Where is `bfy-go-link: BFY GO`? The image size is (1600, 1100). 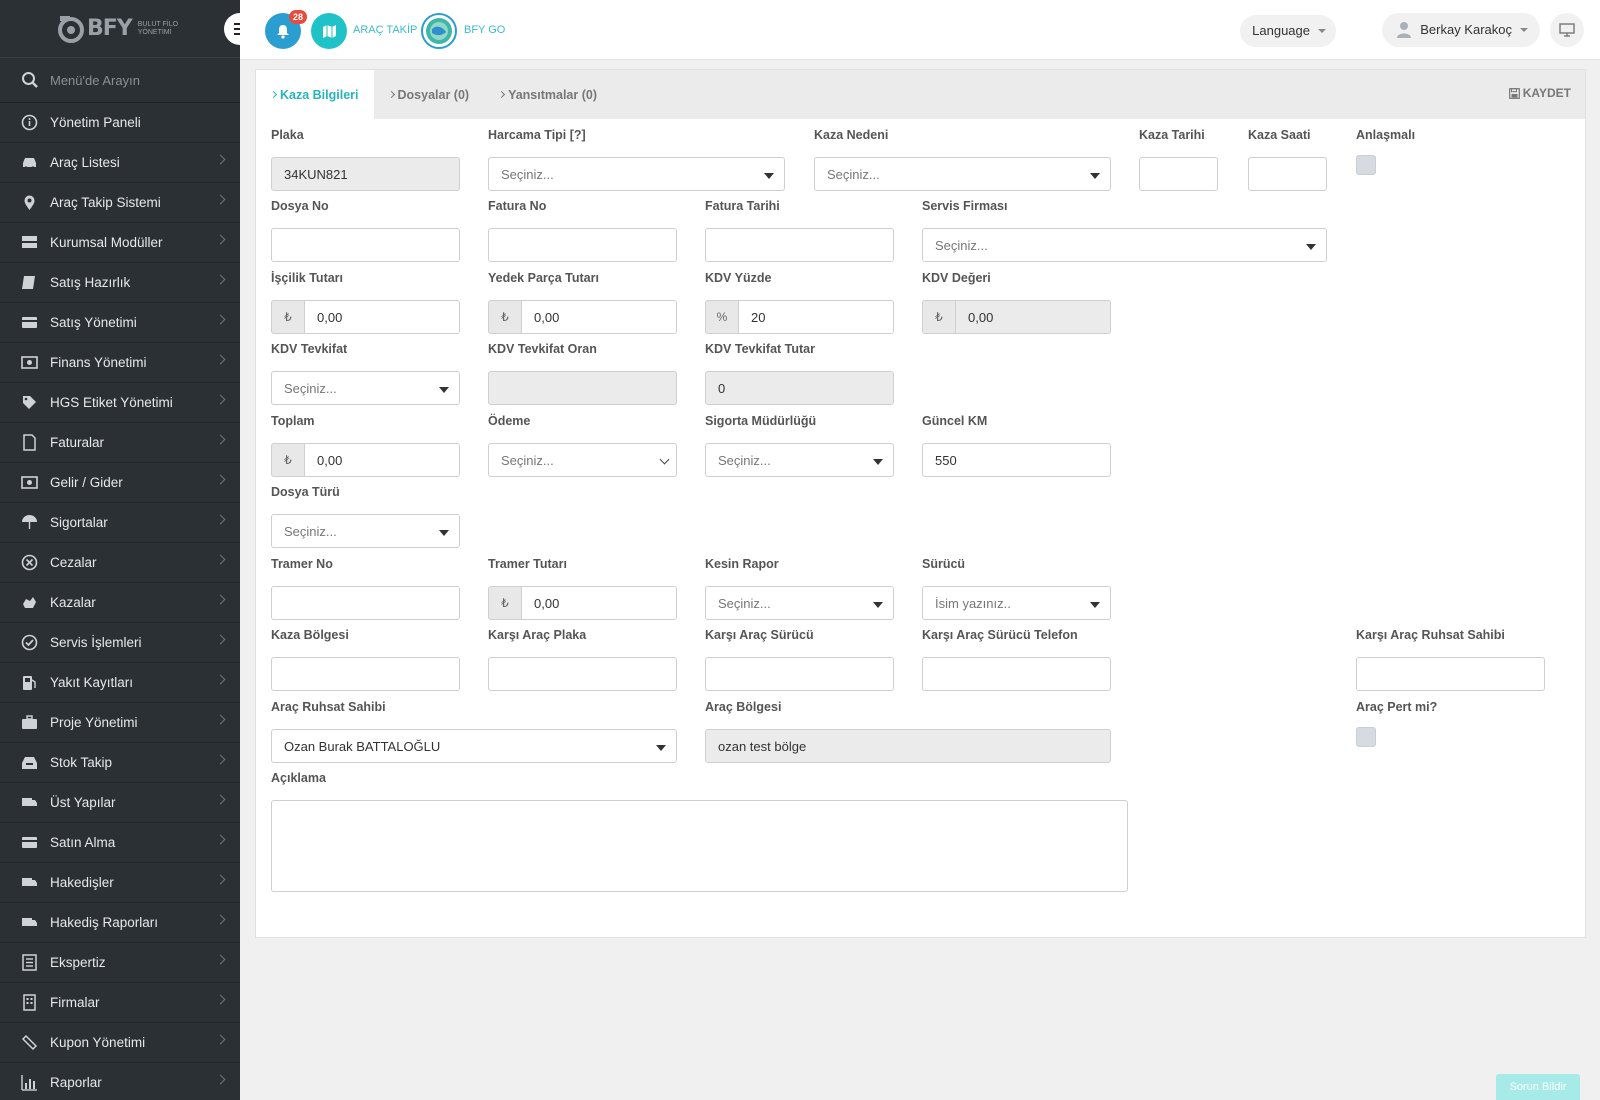 bfy-go-link: BFY GO is located at coordinates (484, 30).